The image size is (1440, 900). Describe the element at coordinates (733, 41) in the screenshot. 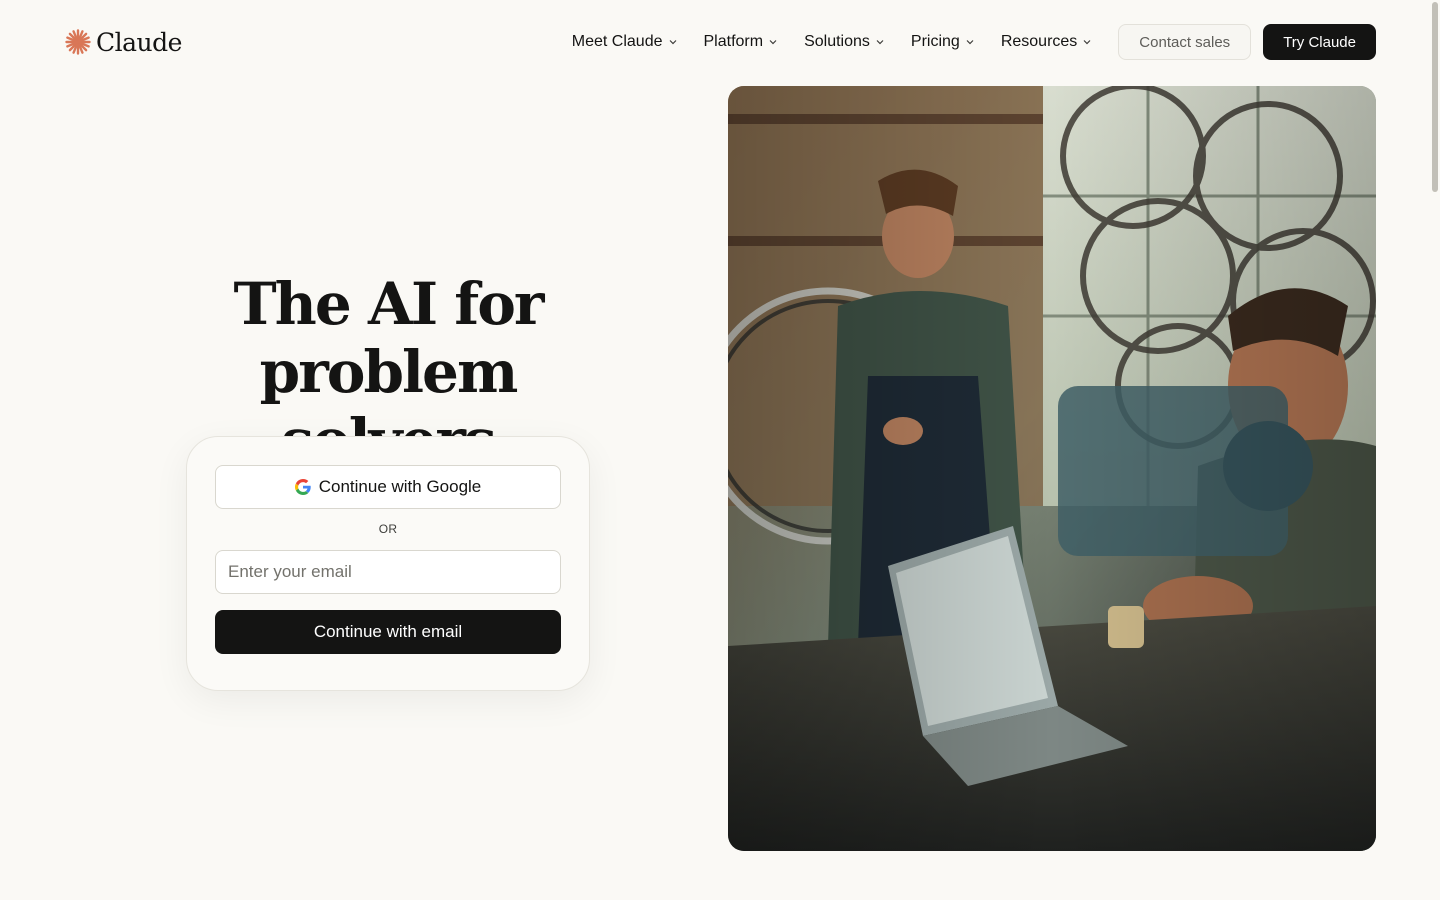

I see `nav-item-label: Platform` at that location.